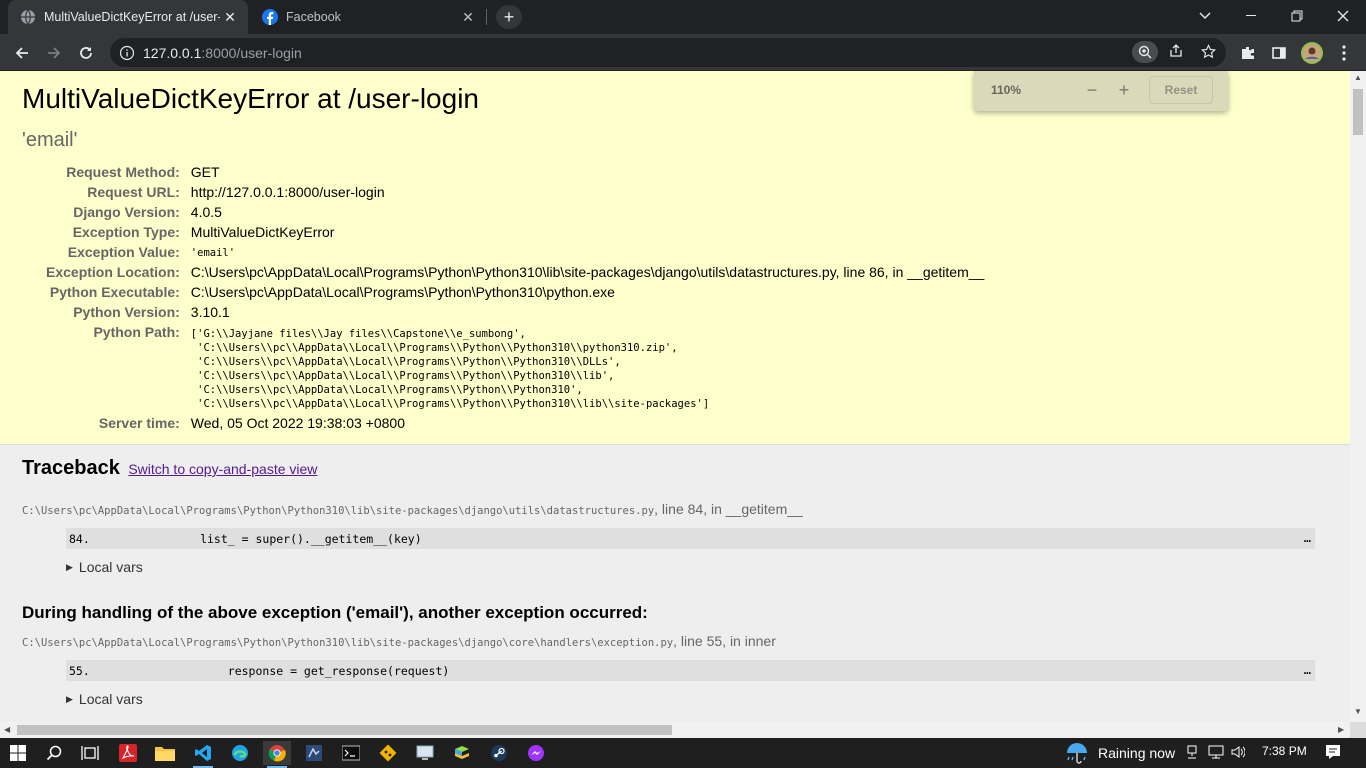 This screenshot has height=768, width=1366. What do you see at coordinates (1251, 16) in the screenshot?
I see `minimize-icon` at bounding box center [1251, 16].